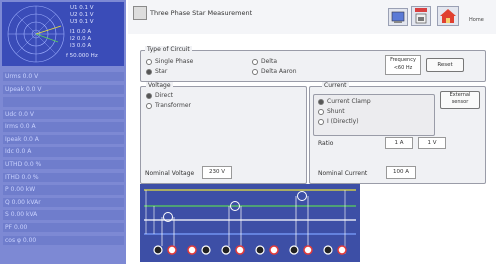 The image size is (496, 264). What do you see at coordinates (63, 114) in the screenshot?
I see `measurement-row: Udc 0.0 V` at bounding box center [63, 114].